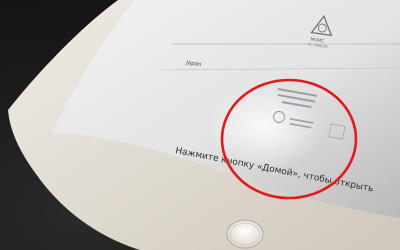 This screenshot has width=400, height=250. What do you see at coordinates (245, 234) in the screenshot?
I see `home-button` at bounding box center [245, 234].